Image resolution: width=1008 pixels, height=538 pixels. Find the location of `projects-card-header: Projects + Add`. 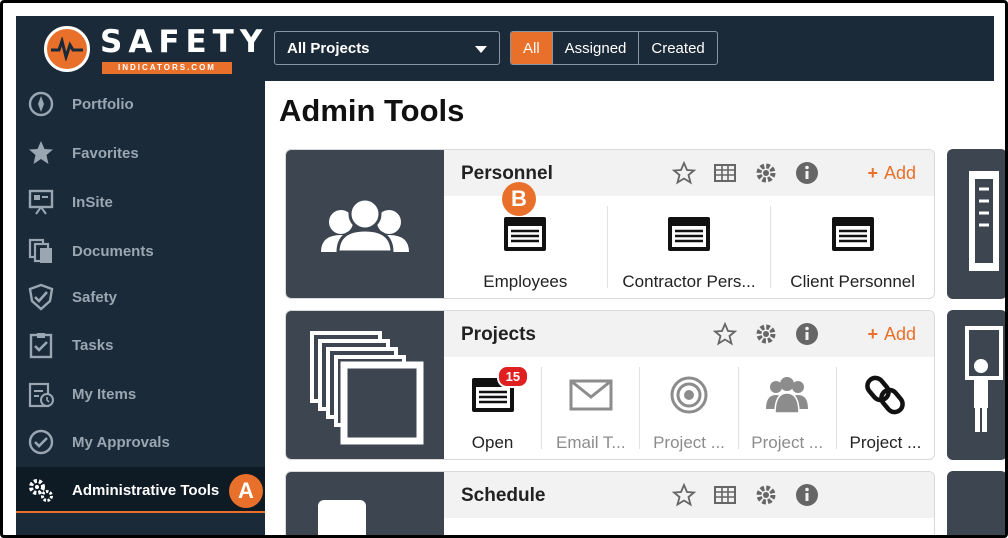

projects-card-header: Projects + Add is located at coordinates (689, 334).